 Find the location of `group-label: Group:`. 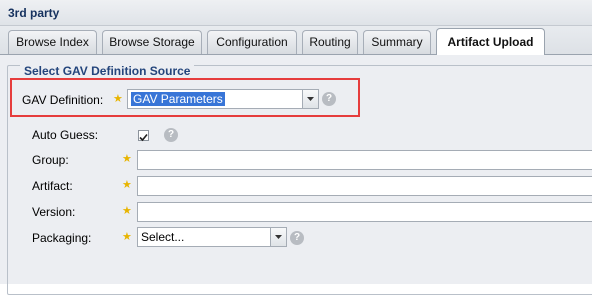

group-label: Group: is located at coordinates (50, 160).